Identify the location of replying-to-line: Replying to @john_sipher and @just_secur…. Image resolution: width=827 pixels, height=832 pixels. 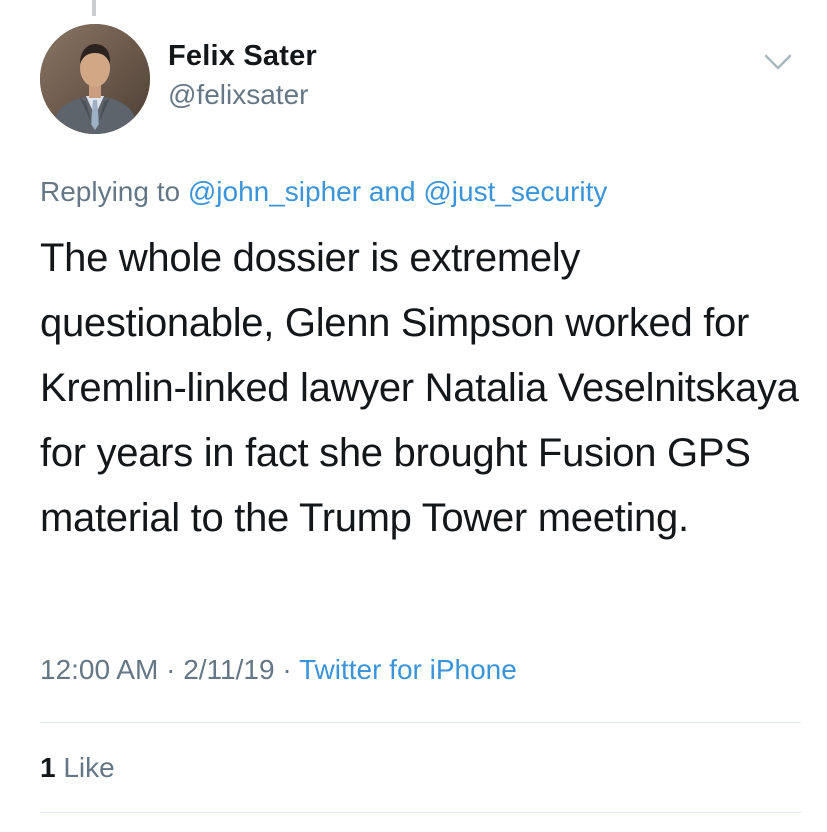
(323, 192).